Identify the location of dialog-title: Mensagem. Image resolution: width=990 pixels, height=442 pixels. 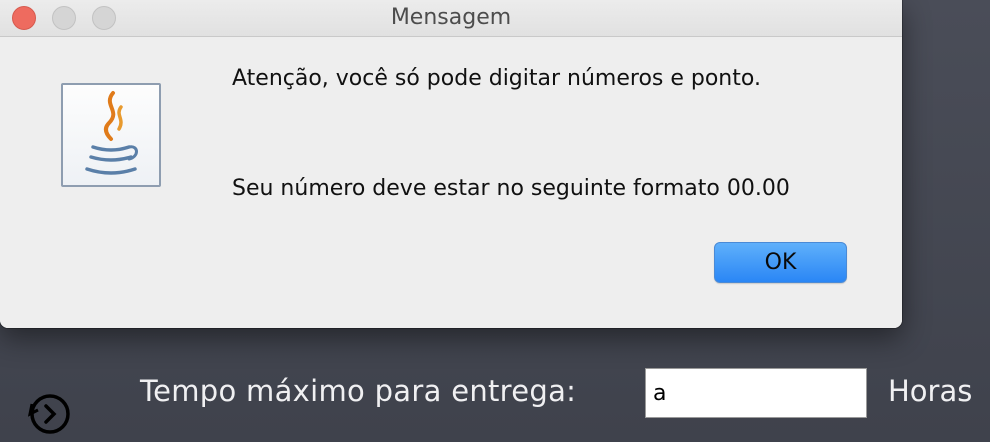
(451, 17).